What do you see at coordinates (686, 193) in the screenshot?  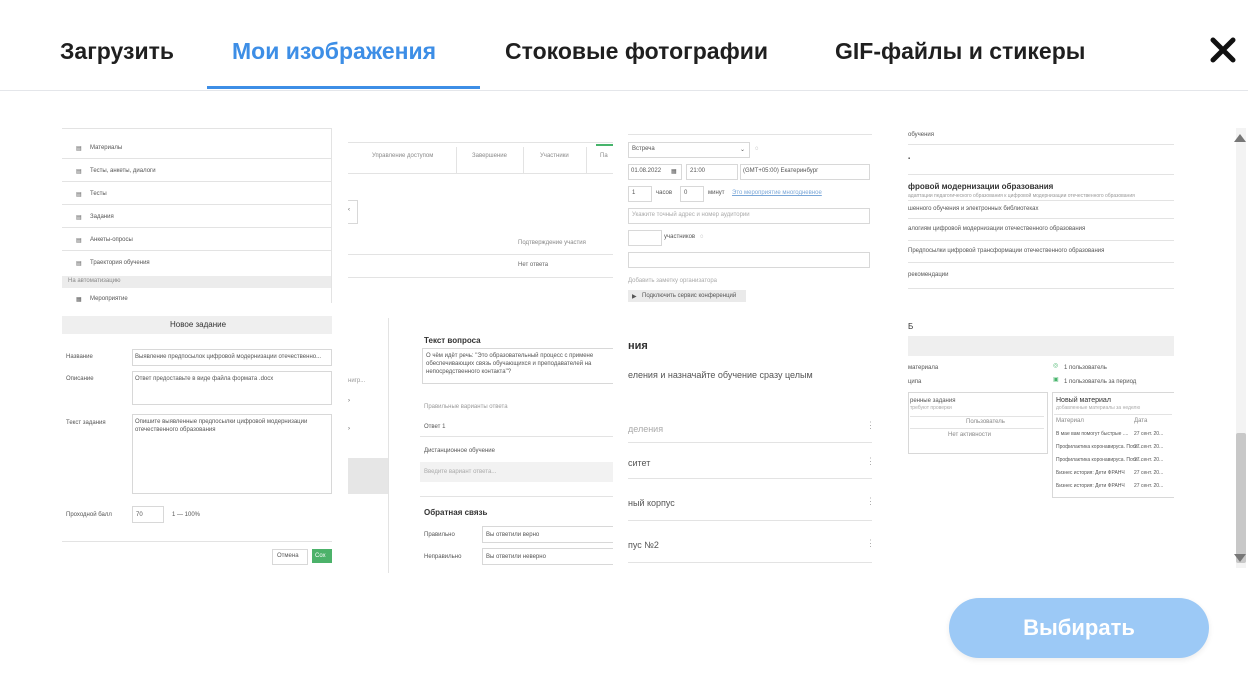 I see `thumb-text: 0` at bounding box center [686, 193].